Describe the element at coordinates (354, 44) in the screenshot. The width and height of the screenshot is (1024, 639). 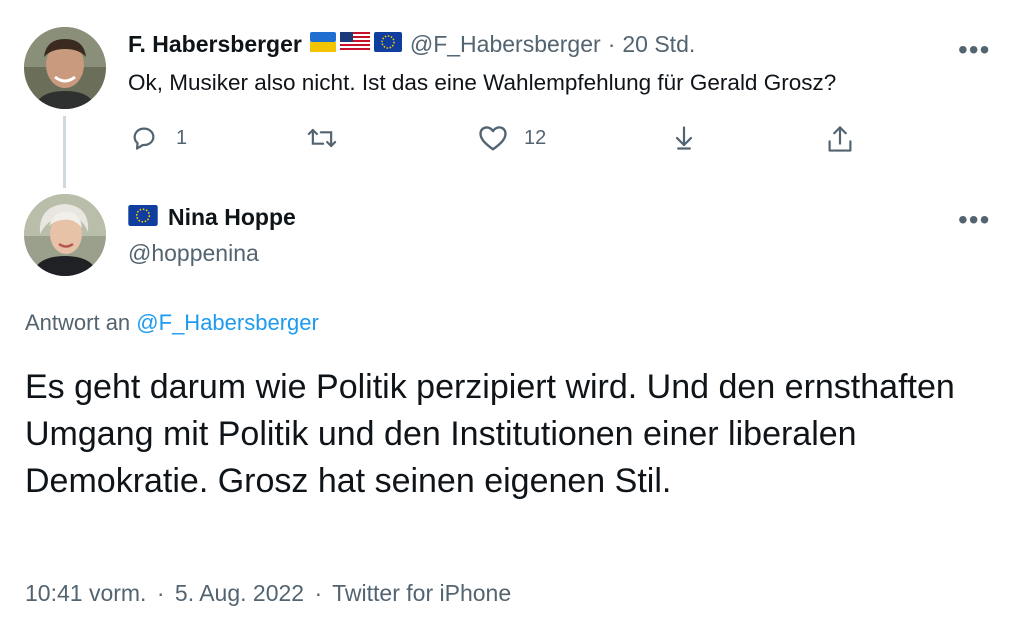
I see `usa-flag-icon` at that location.